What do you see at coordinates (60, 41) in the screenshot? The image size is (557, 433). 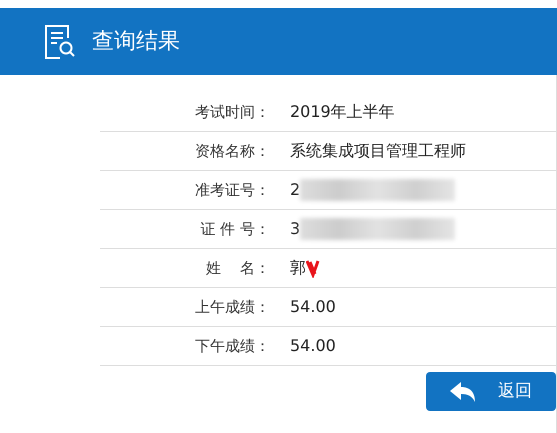 I see `search-document-icon` at bounding box center [60, 41].